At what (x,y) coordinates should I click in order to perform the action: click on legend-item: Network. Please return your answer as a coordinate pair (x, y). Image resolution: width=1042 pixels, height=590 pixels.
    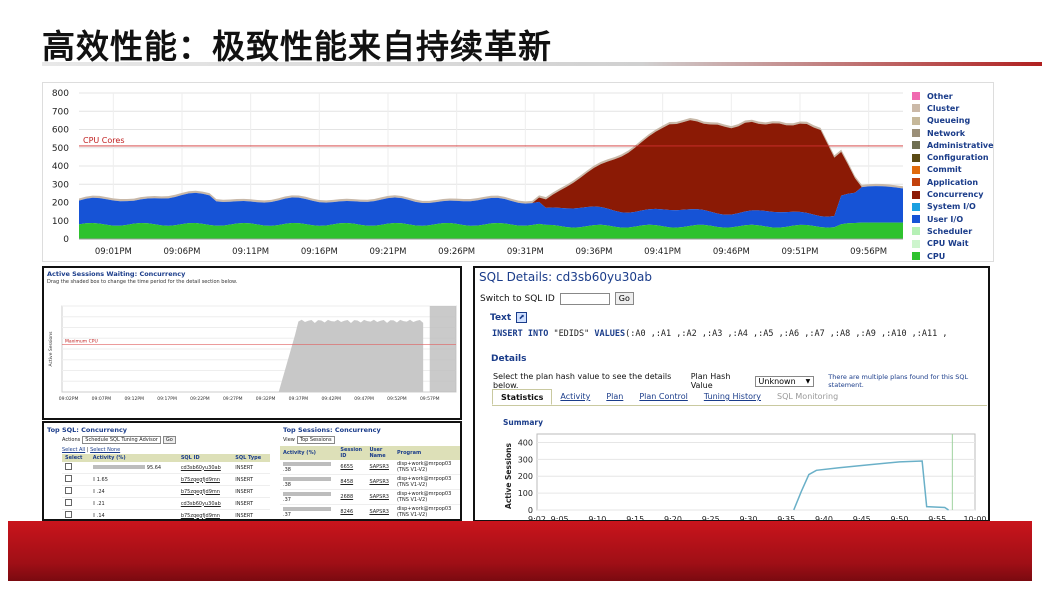
    Looking at the image, I should click on (953, 133).